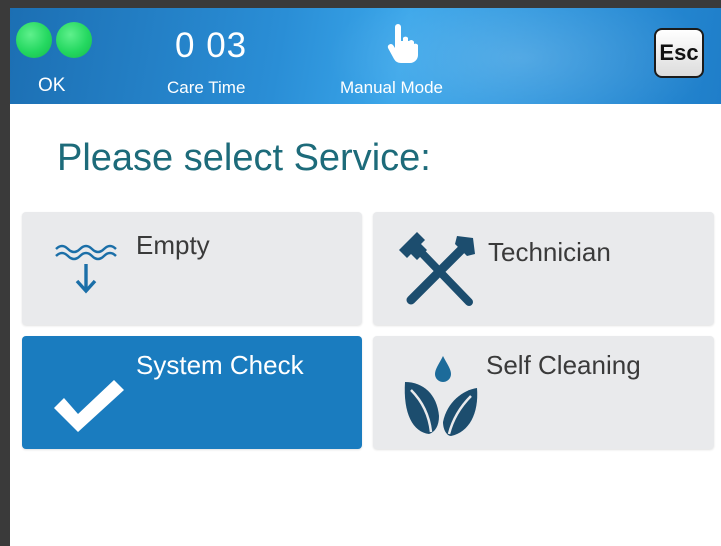 The image size is (721, 546). I want to click on esc-button: Esc, so click(679, 53).